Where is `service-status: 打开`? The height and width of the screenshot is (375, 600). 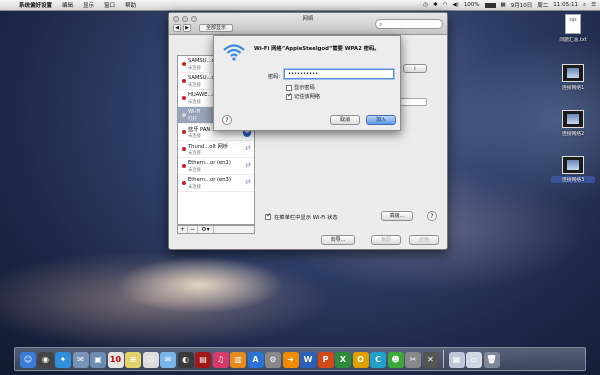
service-status: 打开 is located at coordinates (192, 119).